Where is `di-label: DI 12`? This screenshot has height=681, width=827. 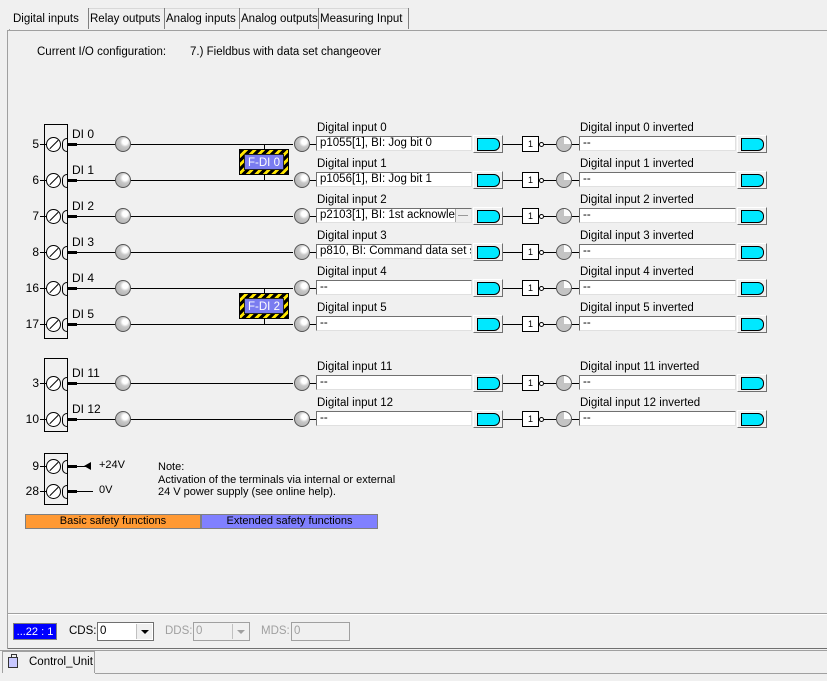
di-label: DI 12 is located at coordinates (86, 409).